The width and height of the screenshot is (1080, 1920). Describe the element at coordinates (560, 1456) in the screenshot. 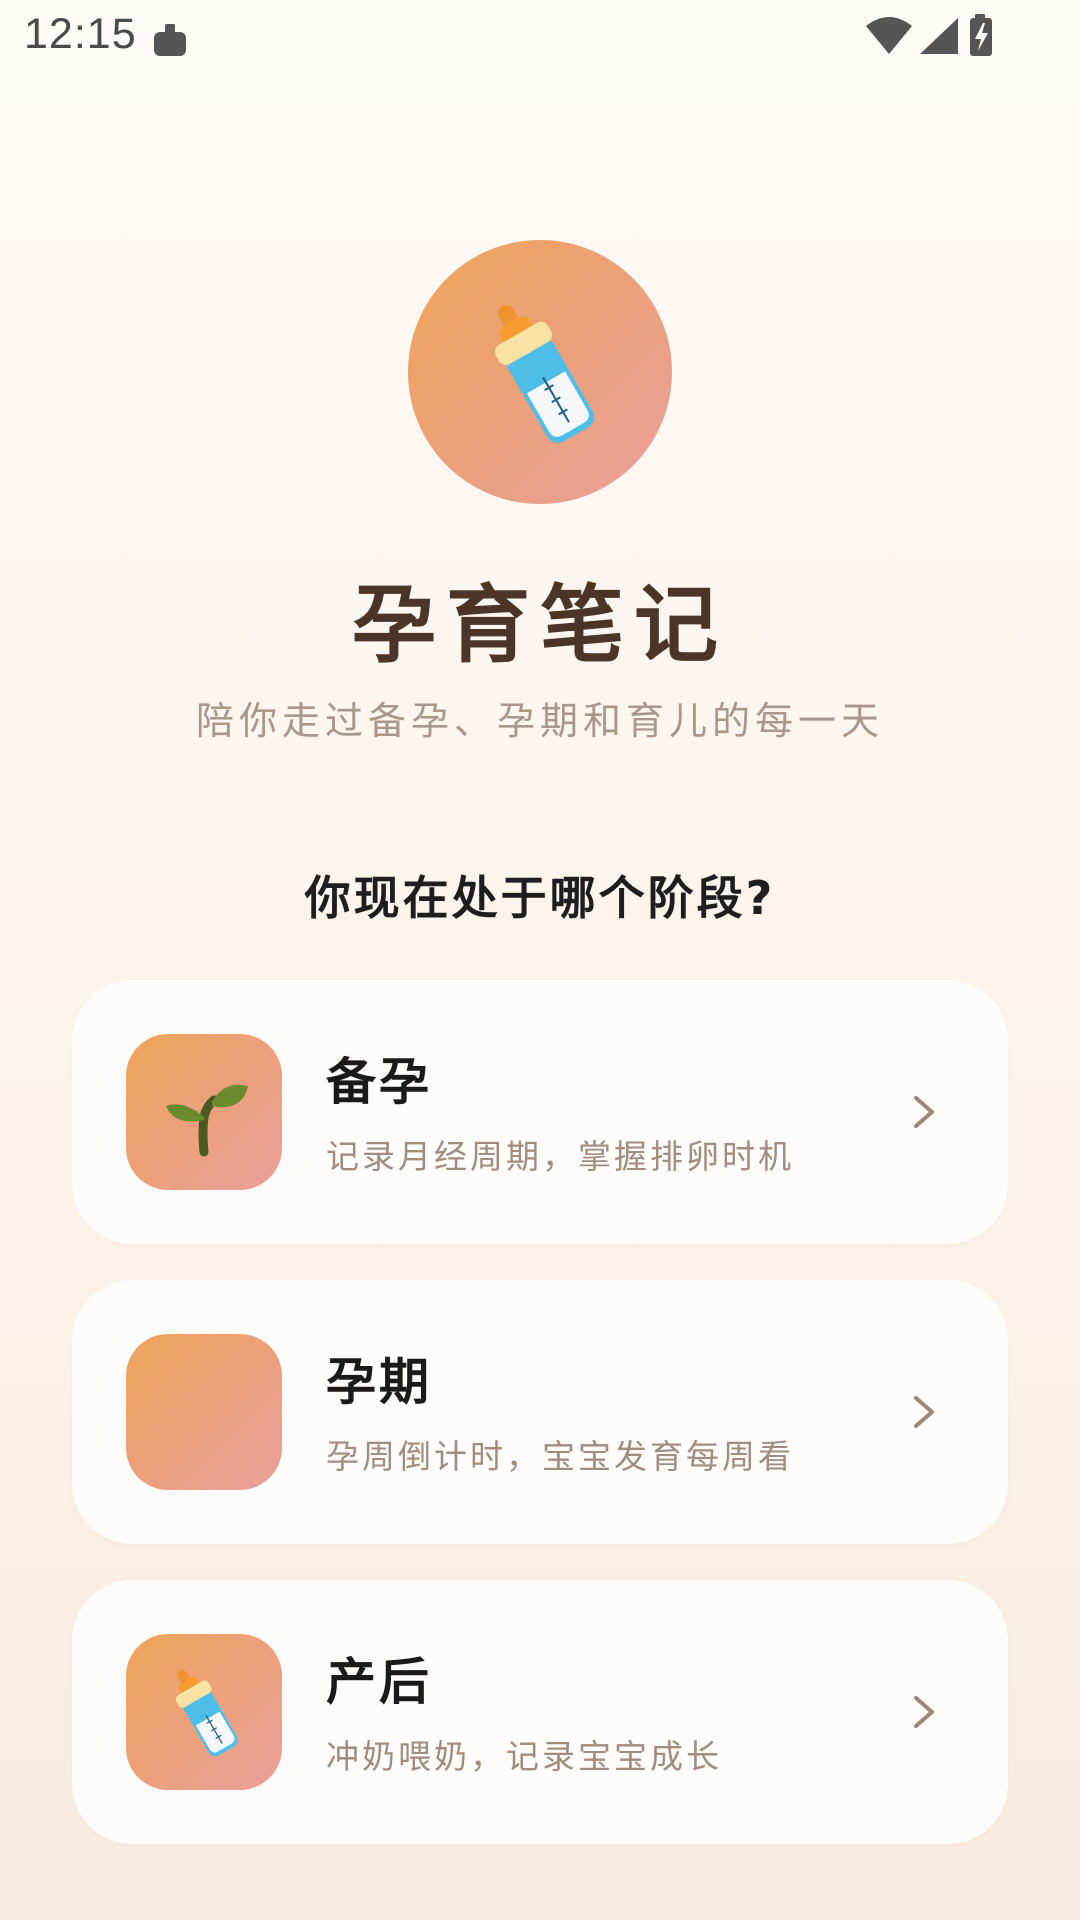

I see `stage-description: 孕周倒计时，宝宝发育每周看` at that location.